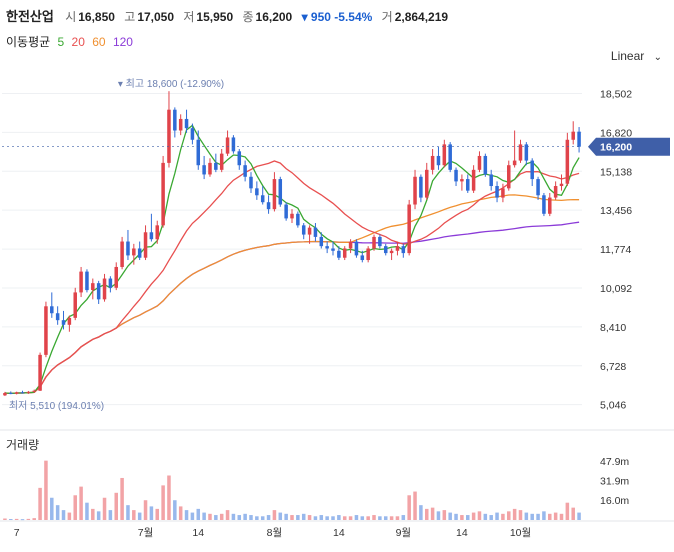 This screenshot has width=674, height=552. I want to click on high-annotation: ▾ 최고 18,600 (-12.90%), so click(171, 84).